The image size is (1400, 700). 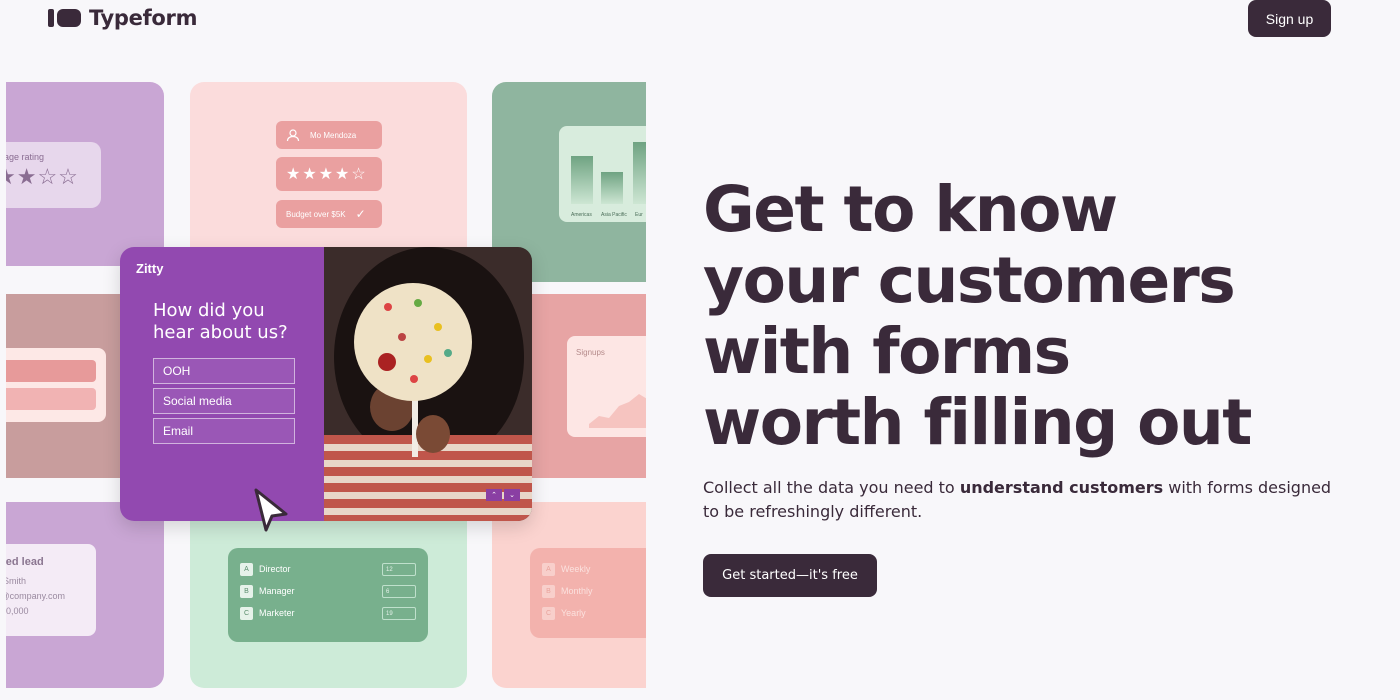 What do you see at coordinates (413, 342) in the screenshot?
I see `lollipop` at bounding box center [413, 342].